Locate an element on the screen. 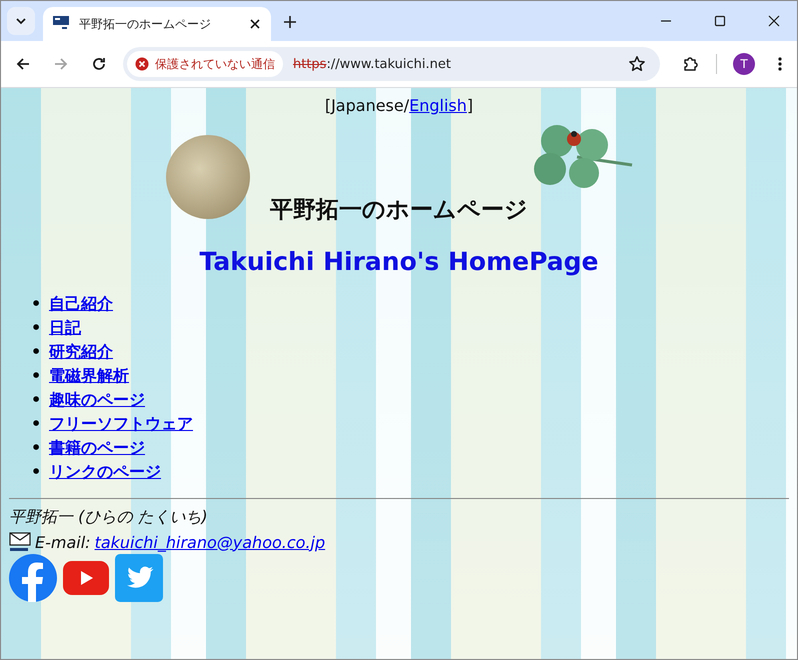 Image resolution: width=798 pixels, height=660 pixels. page-title: 平野拓一のホームページ is located at coordinates (399, 211).